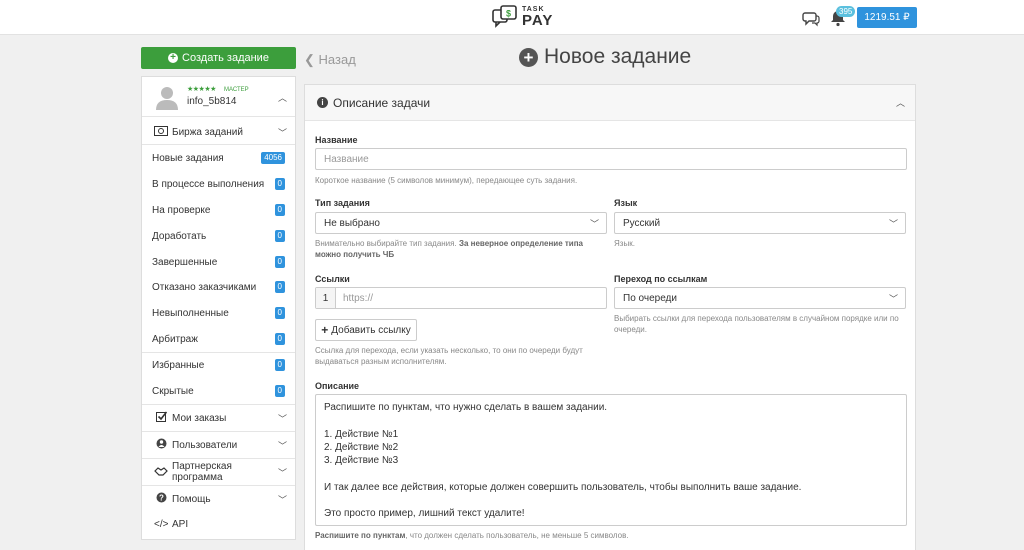 The width and height of the screenshot is (1024, 550). I want to click on menu-api-label: API, so click(180, 524).